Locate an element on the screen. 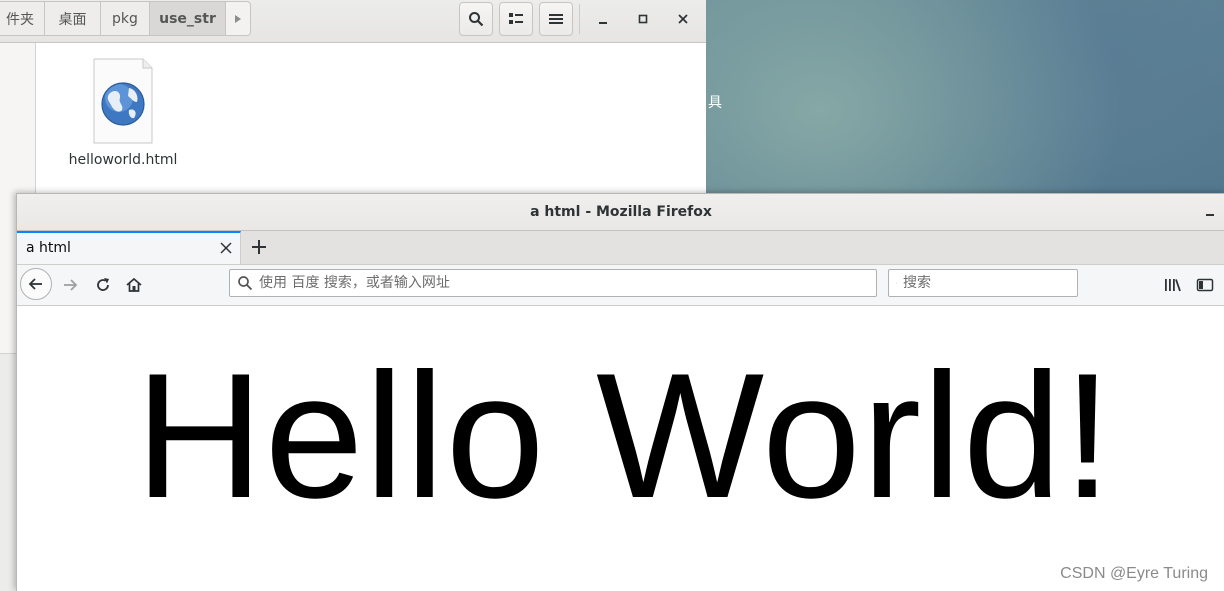 Image resolution: width=1224 pixels, height=591 pixels. breadcrumb-item-pkg: pkg is located at coordinates (125, 18).